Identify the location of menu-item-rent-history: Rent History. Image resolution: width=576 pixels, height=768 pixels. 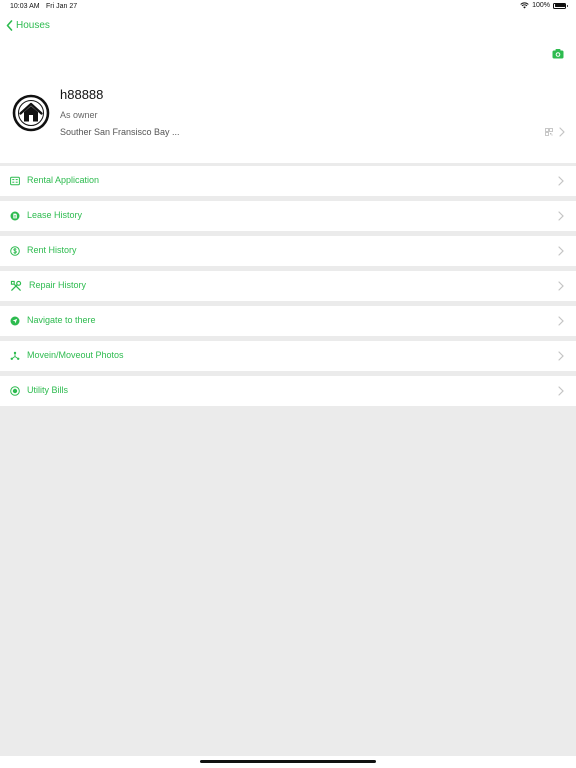
(288, 251).